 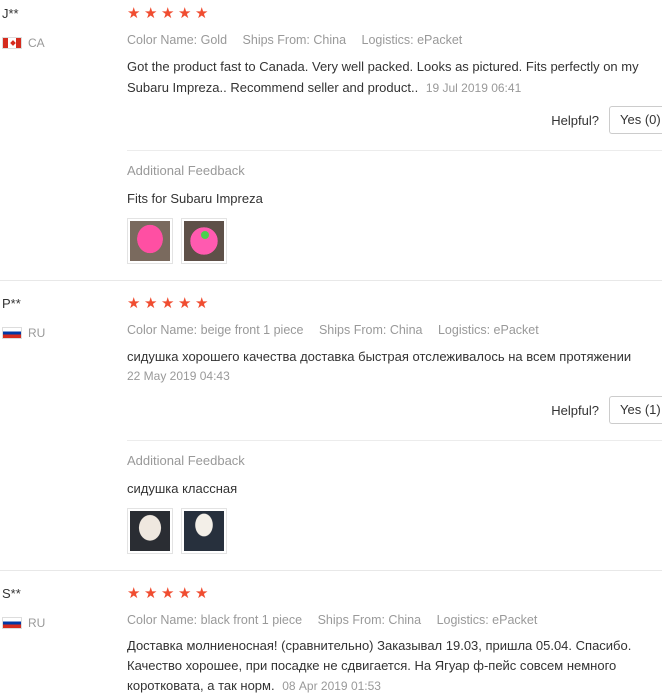 I want to click on helpful-yes-button: Yes (1), so click(x=635, y=410).